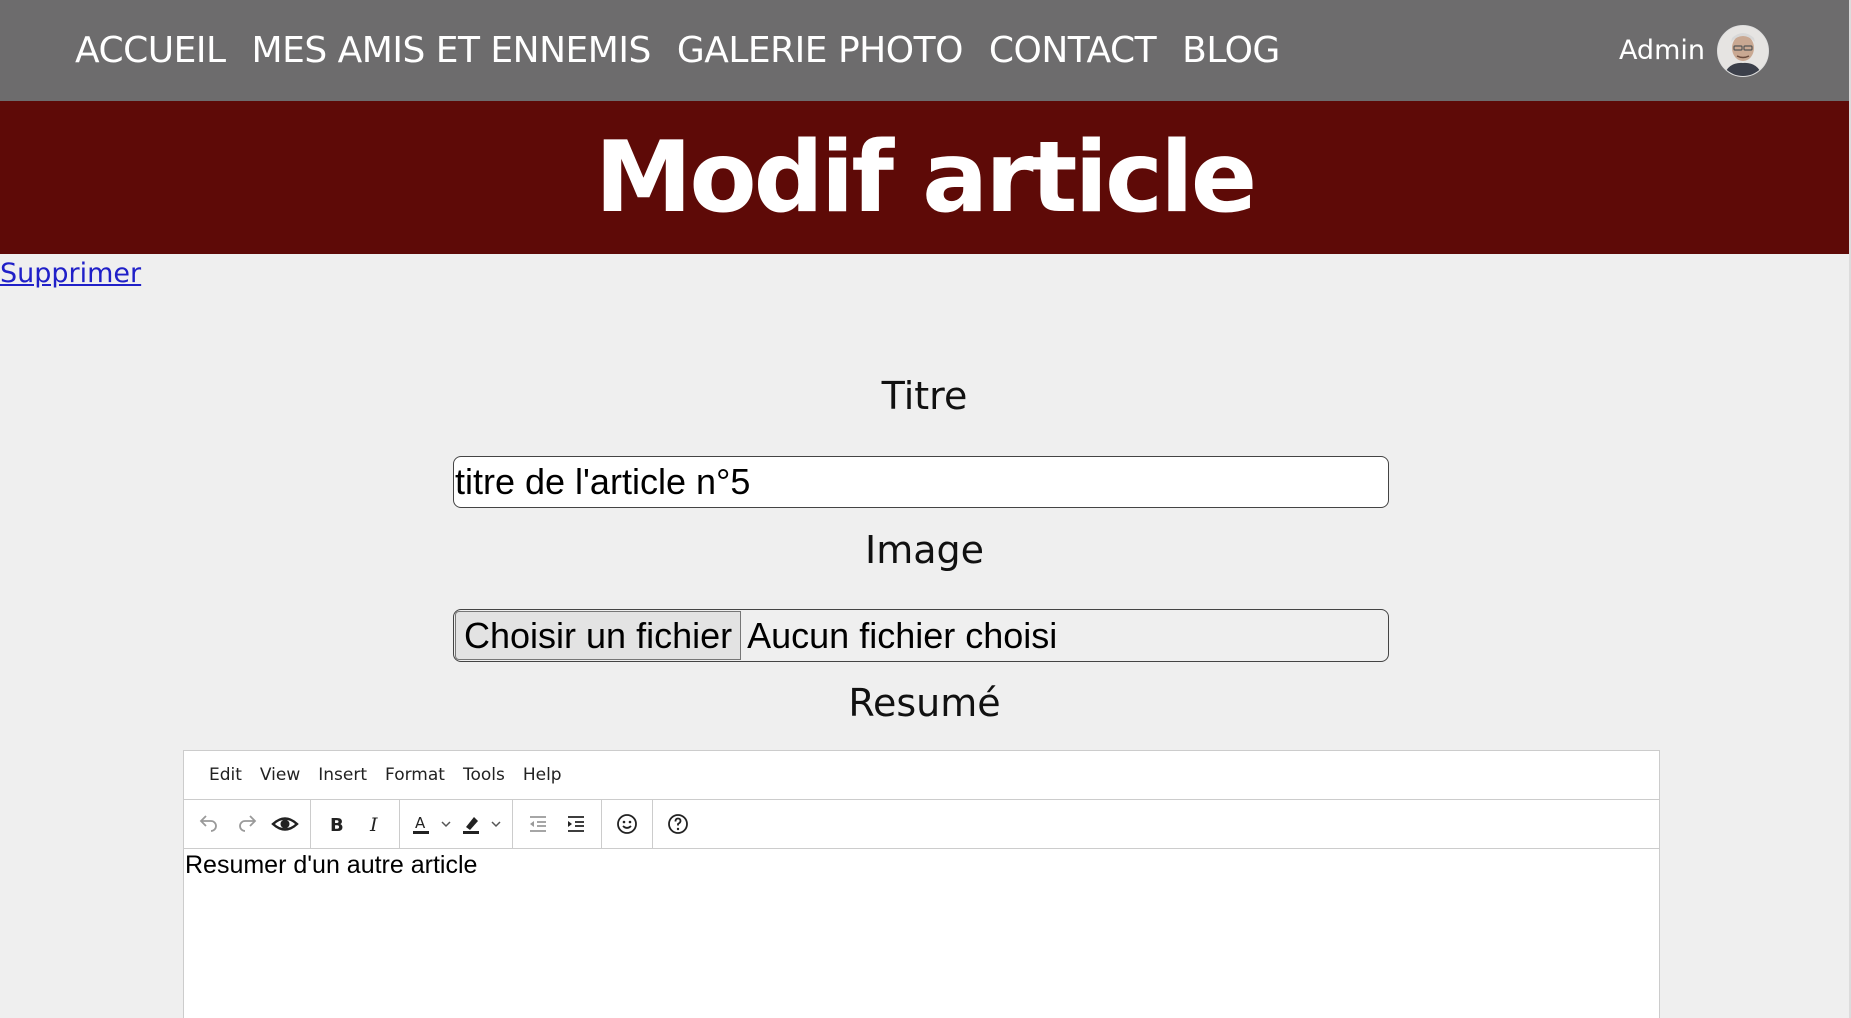 Image resolution: width=1851 pixels, height=1018 pixels. I want to click on delete-link: Supprimer, so click(70, 273).